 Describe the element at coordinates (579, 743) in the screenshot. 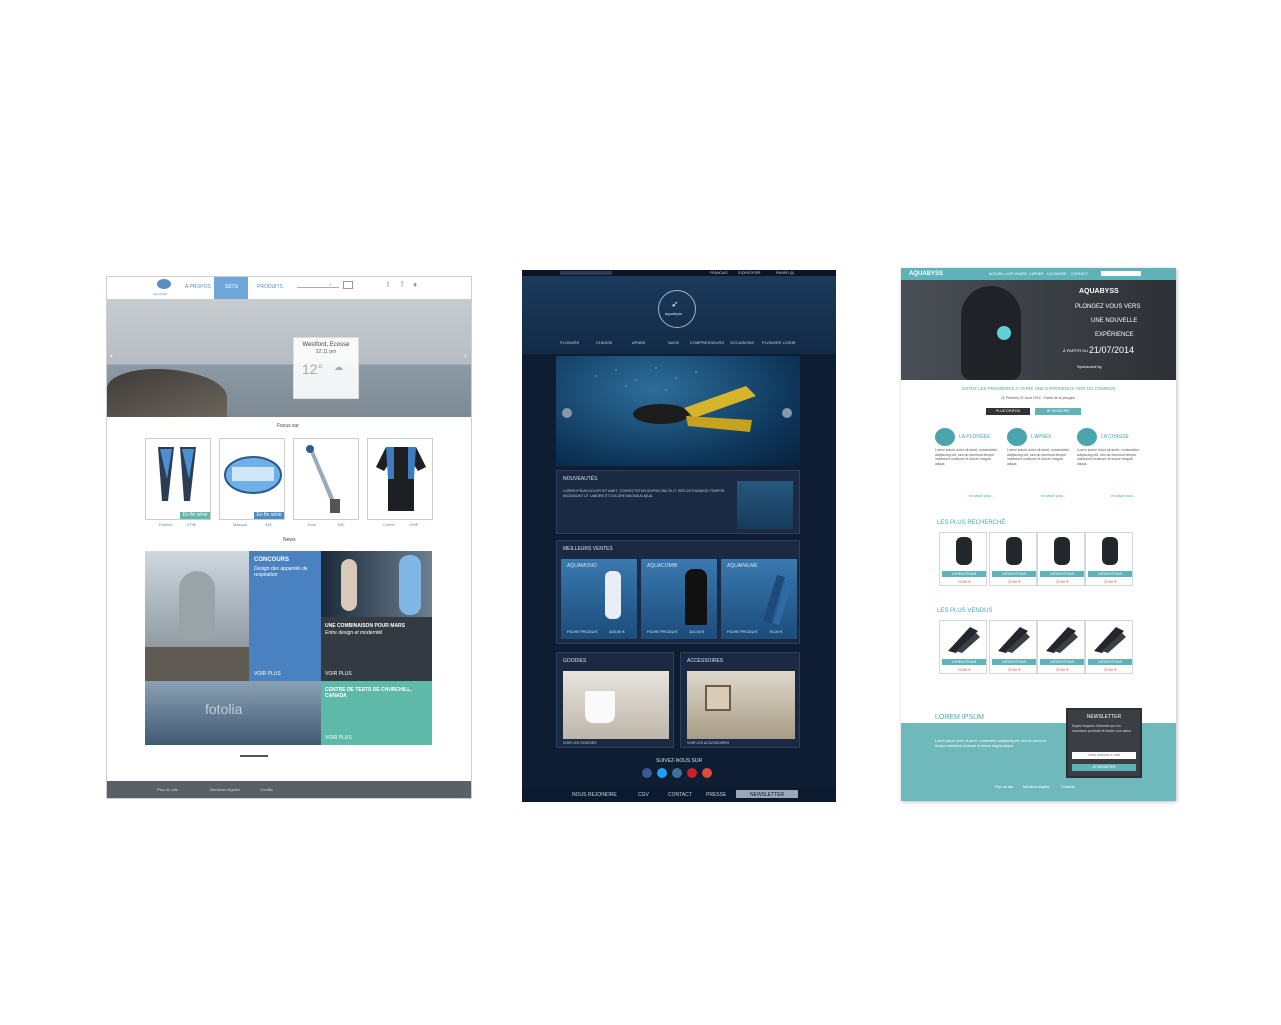

I see `goodies-cta: VOIR LES GOODIES` at that location.